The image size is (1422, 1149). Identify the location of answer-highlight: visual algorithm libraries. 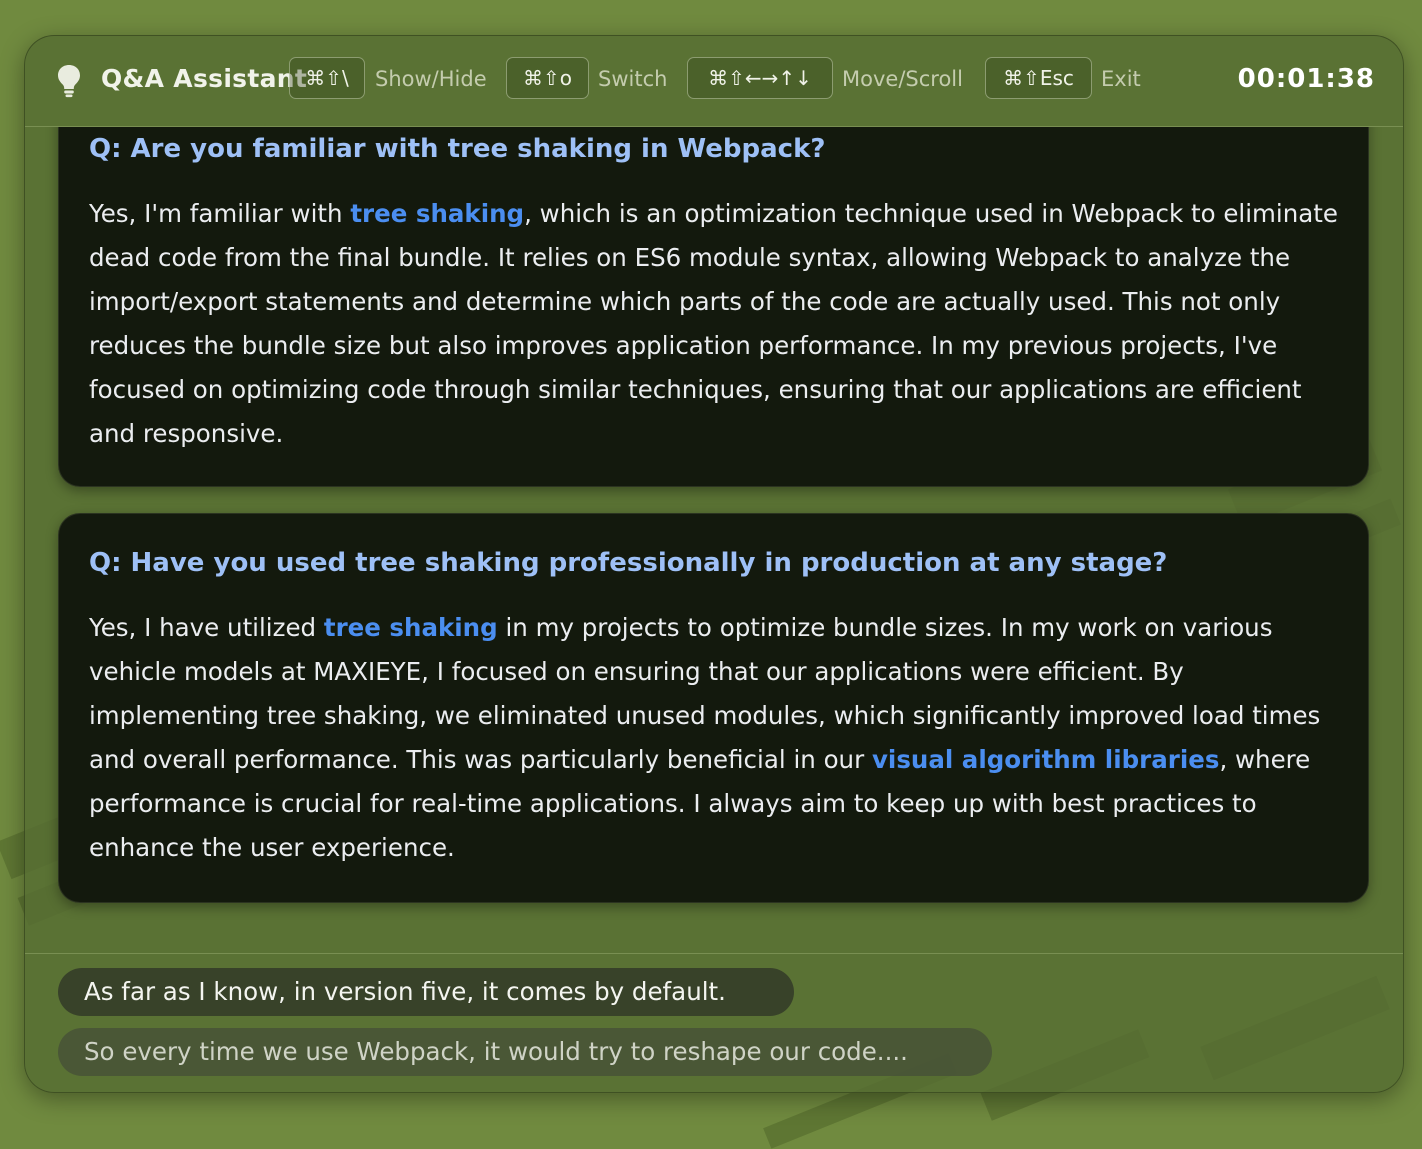
(1045, 759).